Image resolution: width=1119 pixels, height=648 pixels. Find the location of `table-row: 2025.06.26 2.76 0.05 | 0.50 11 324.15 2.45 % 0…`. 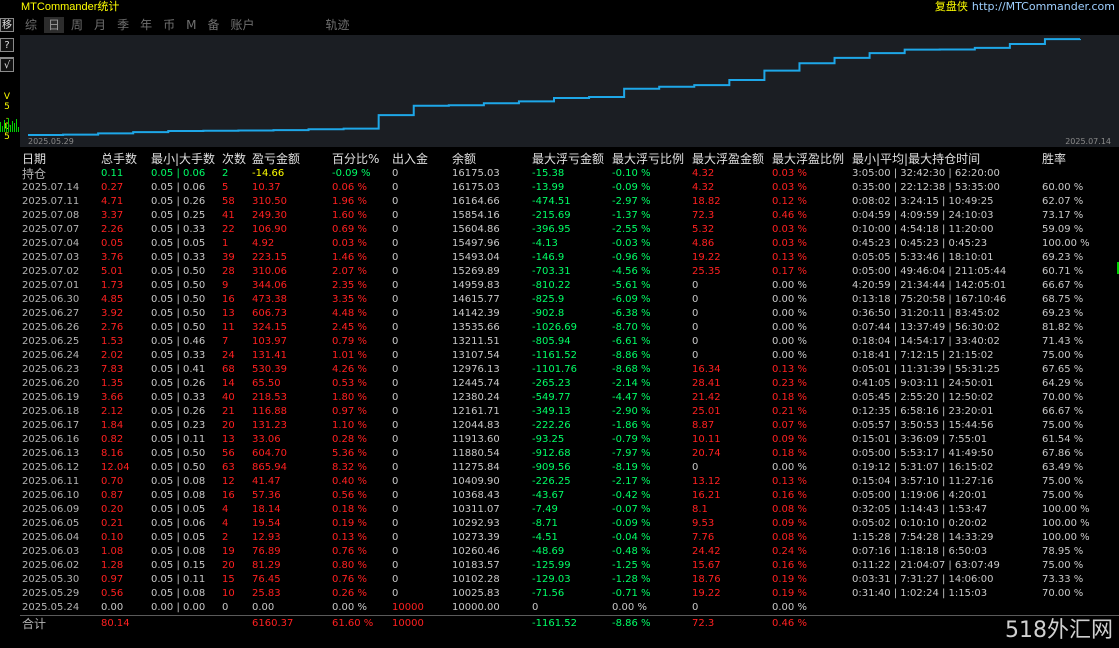

table-row: 2025.06.26 2.76 0.05 | 0.50 11 324.15 2.45 % 0… is located at coordinates (569, 328).